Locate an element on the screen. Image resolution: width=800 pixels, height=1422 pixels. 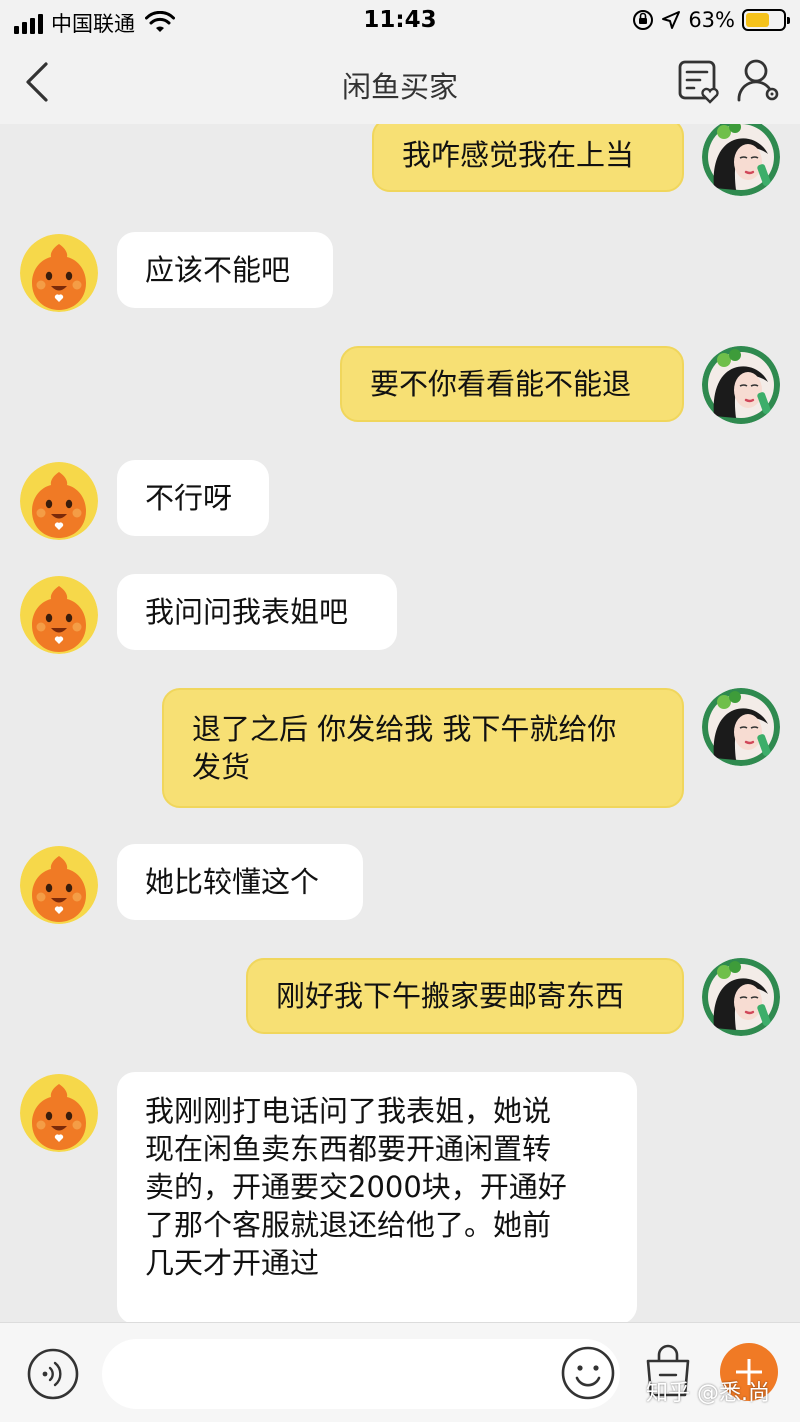
message-bubble: 我问问我表姐吧 is located at coordinates (257, 612).